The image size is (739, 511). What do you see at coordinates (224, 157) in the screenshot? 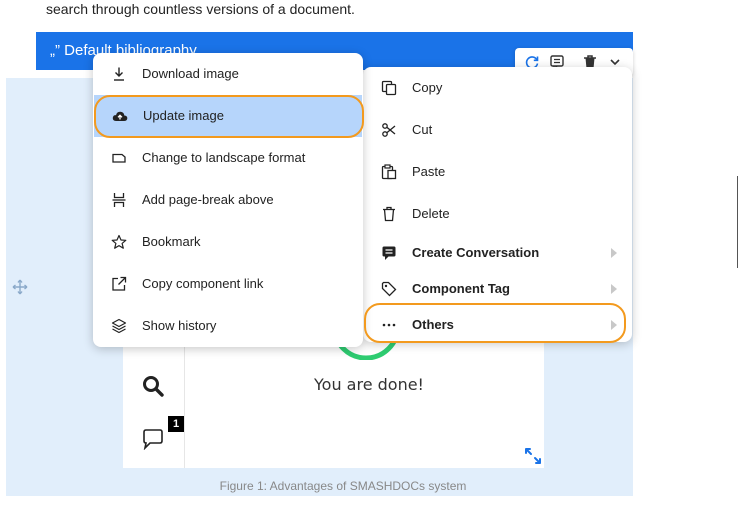
I see `menu-item-label: Change to landscape format` at bounding box center [224, 157].